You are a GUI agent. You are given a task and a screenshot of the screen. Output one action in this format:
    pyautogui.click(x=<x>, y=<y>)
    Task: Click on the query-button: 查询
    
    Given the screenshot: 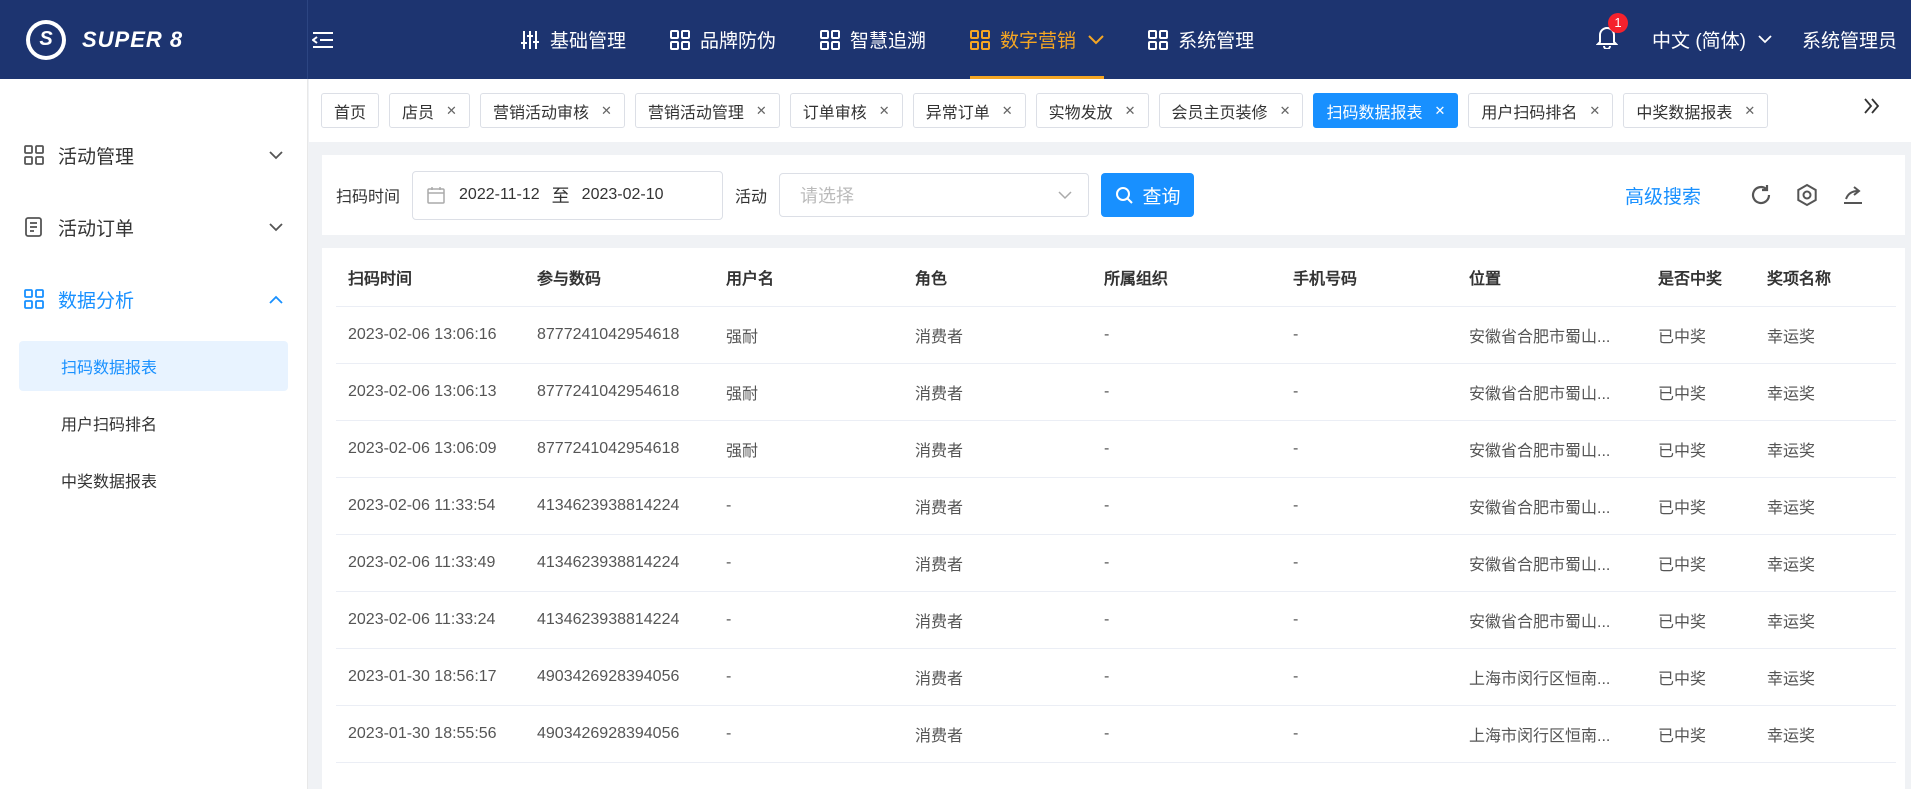 What is the action you would take?
    pyautogui.click(x=1148, y=195)
    